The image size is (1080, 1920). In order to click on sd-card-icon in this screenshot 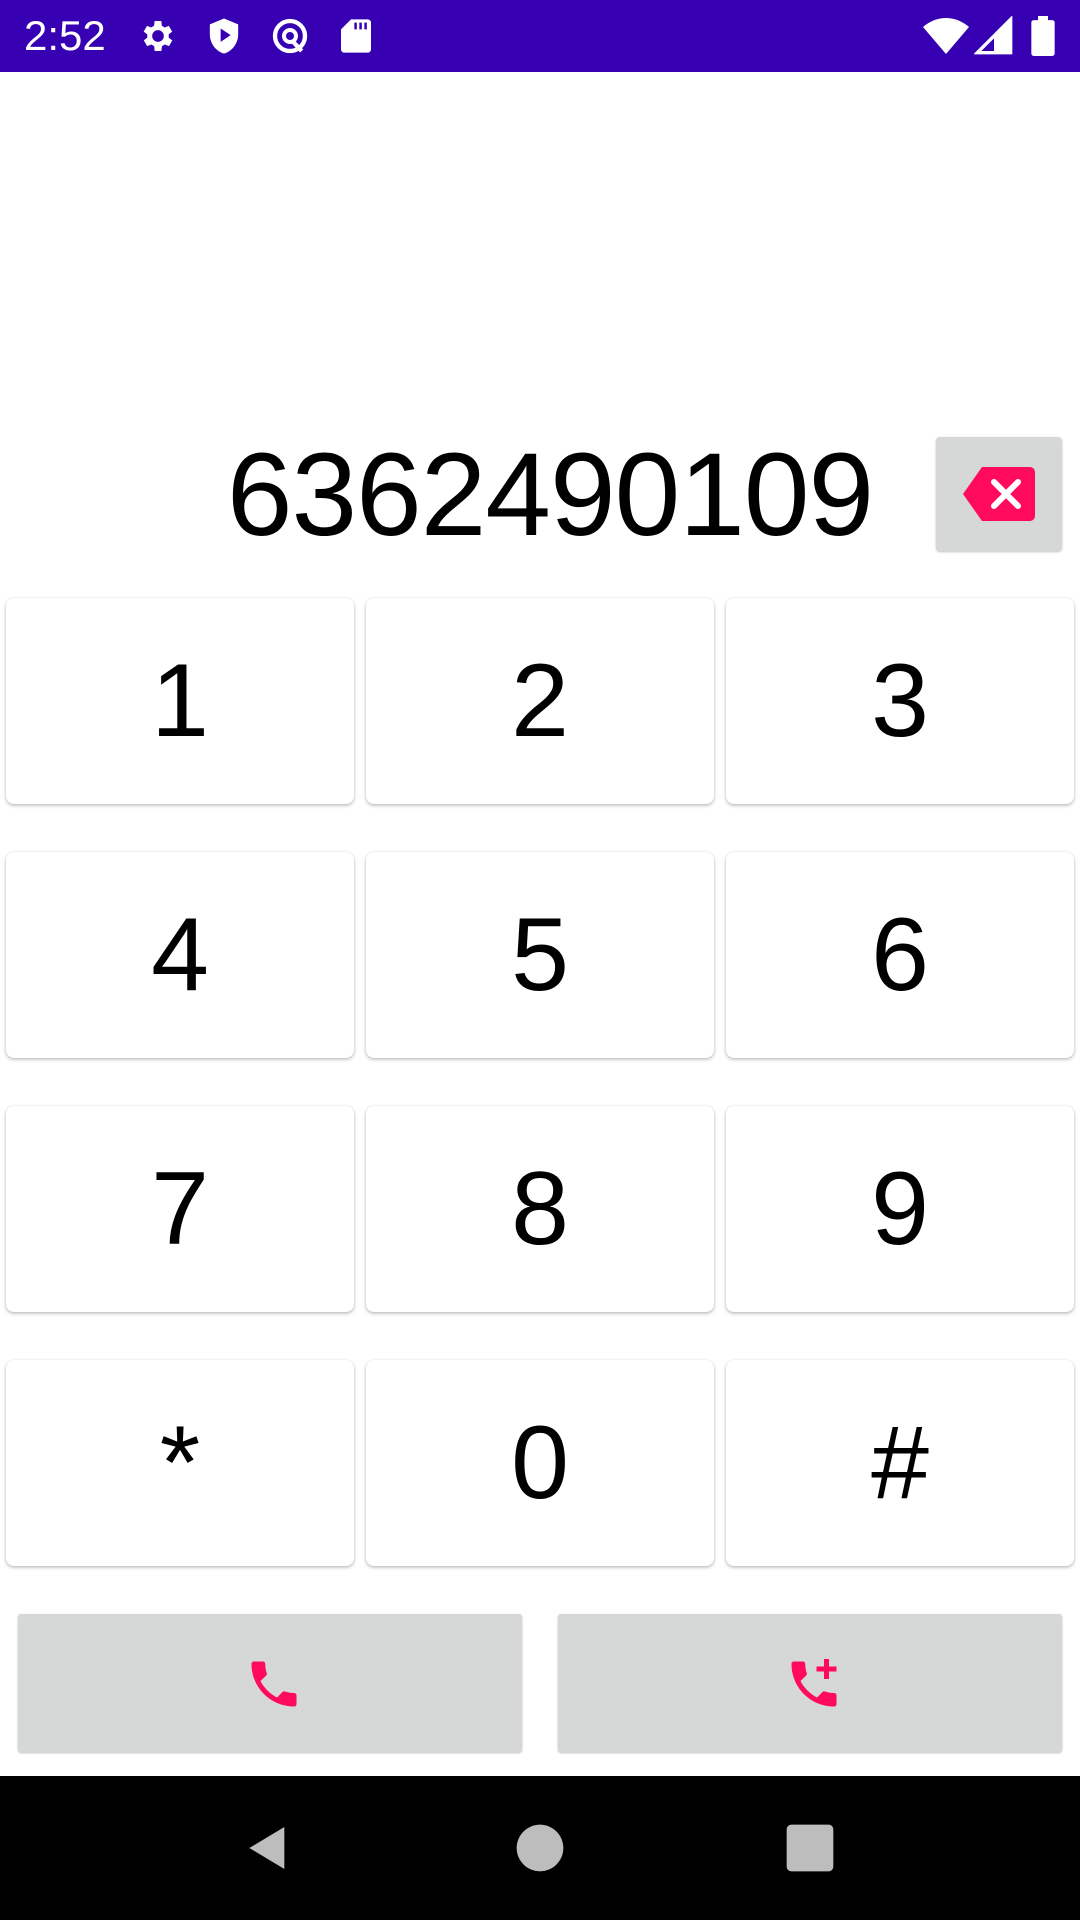, I will do `click(356, 36)`.